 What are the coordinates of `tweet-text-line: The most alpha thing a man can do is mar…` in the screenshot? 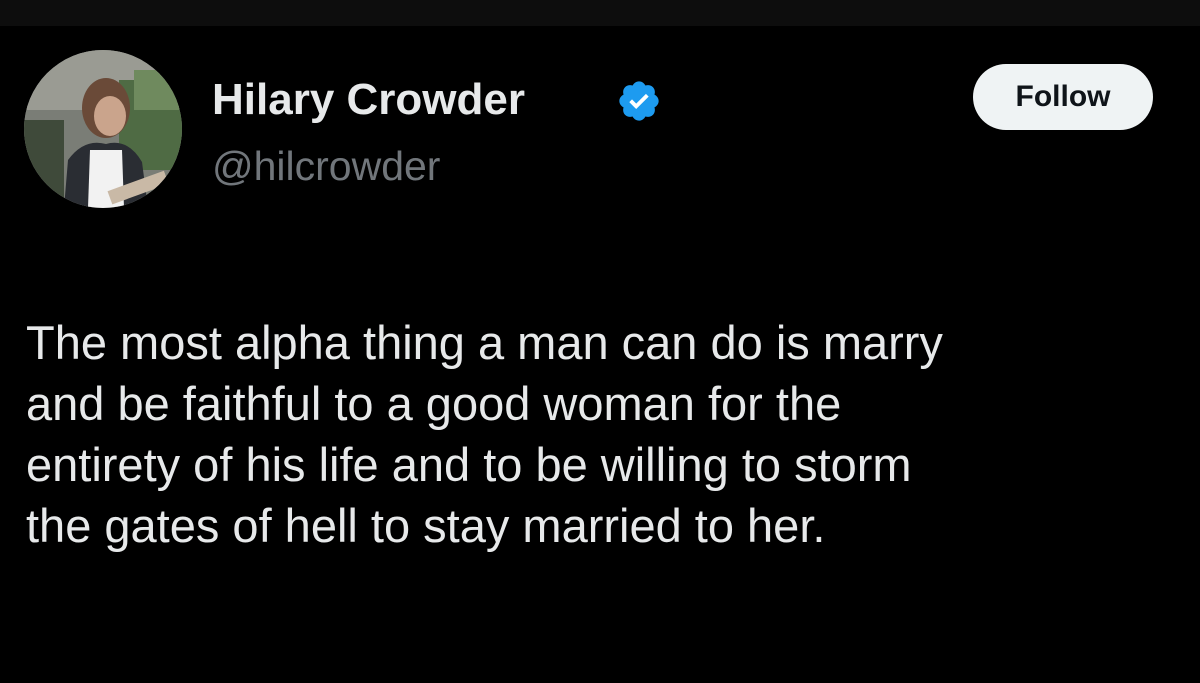 It's located at (484, 342).